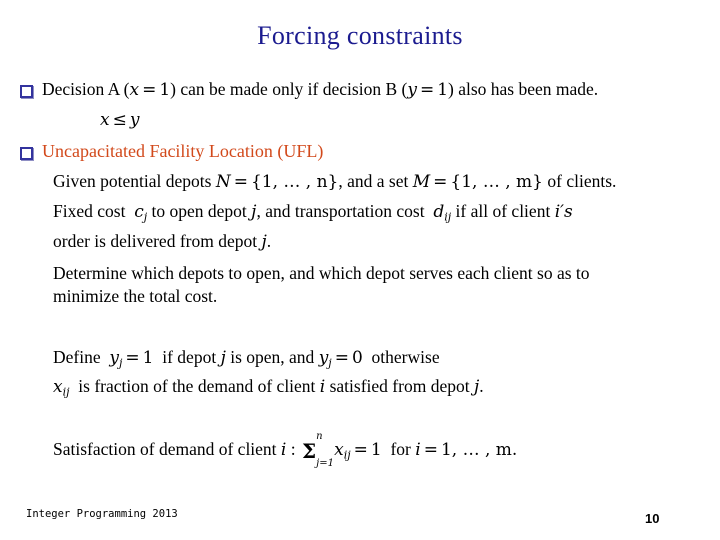  I want to click on sat-eq: =, so click(360, 450).